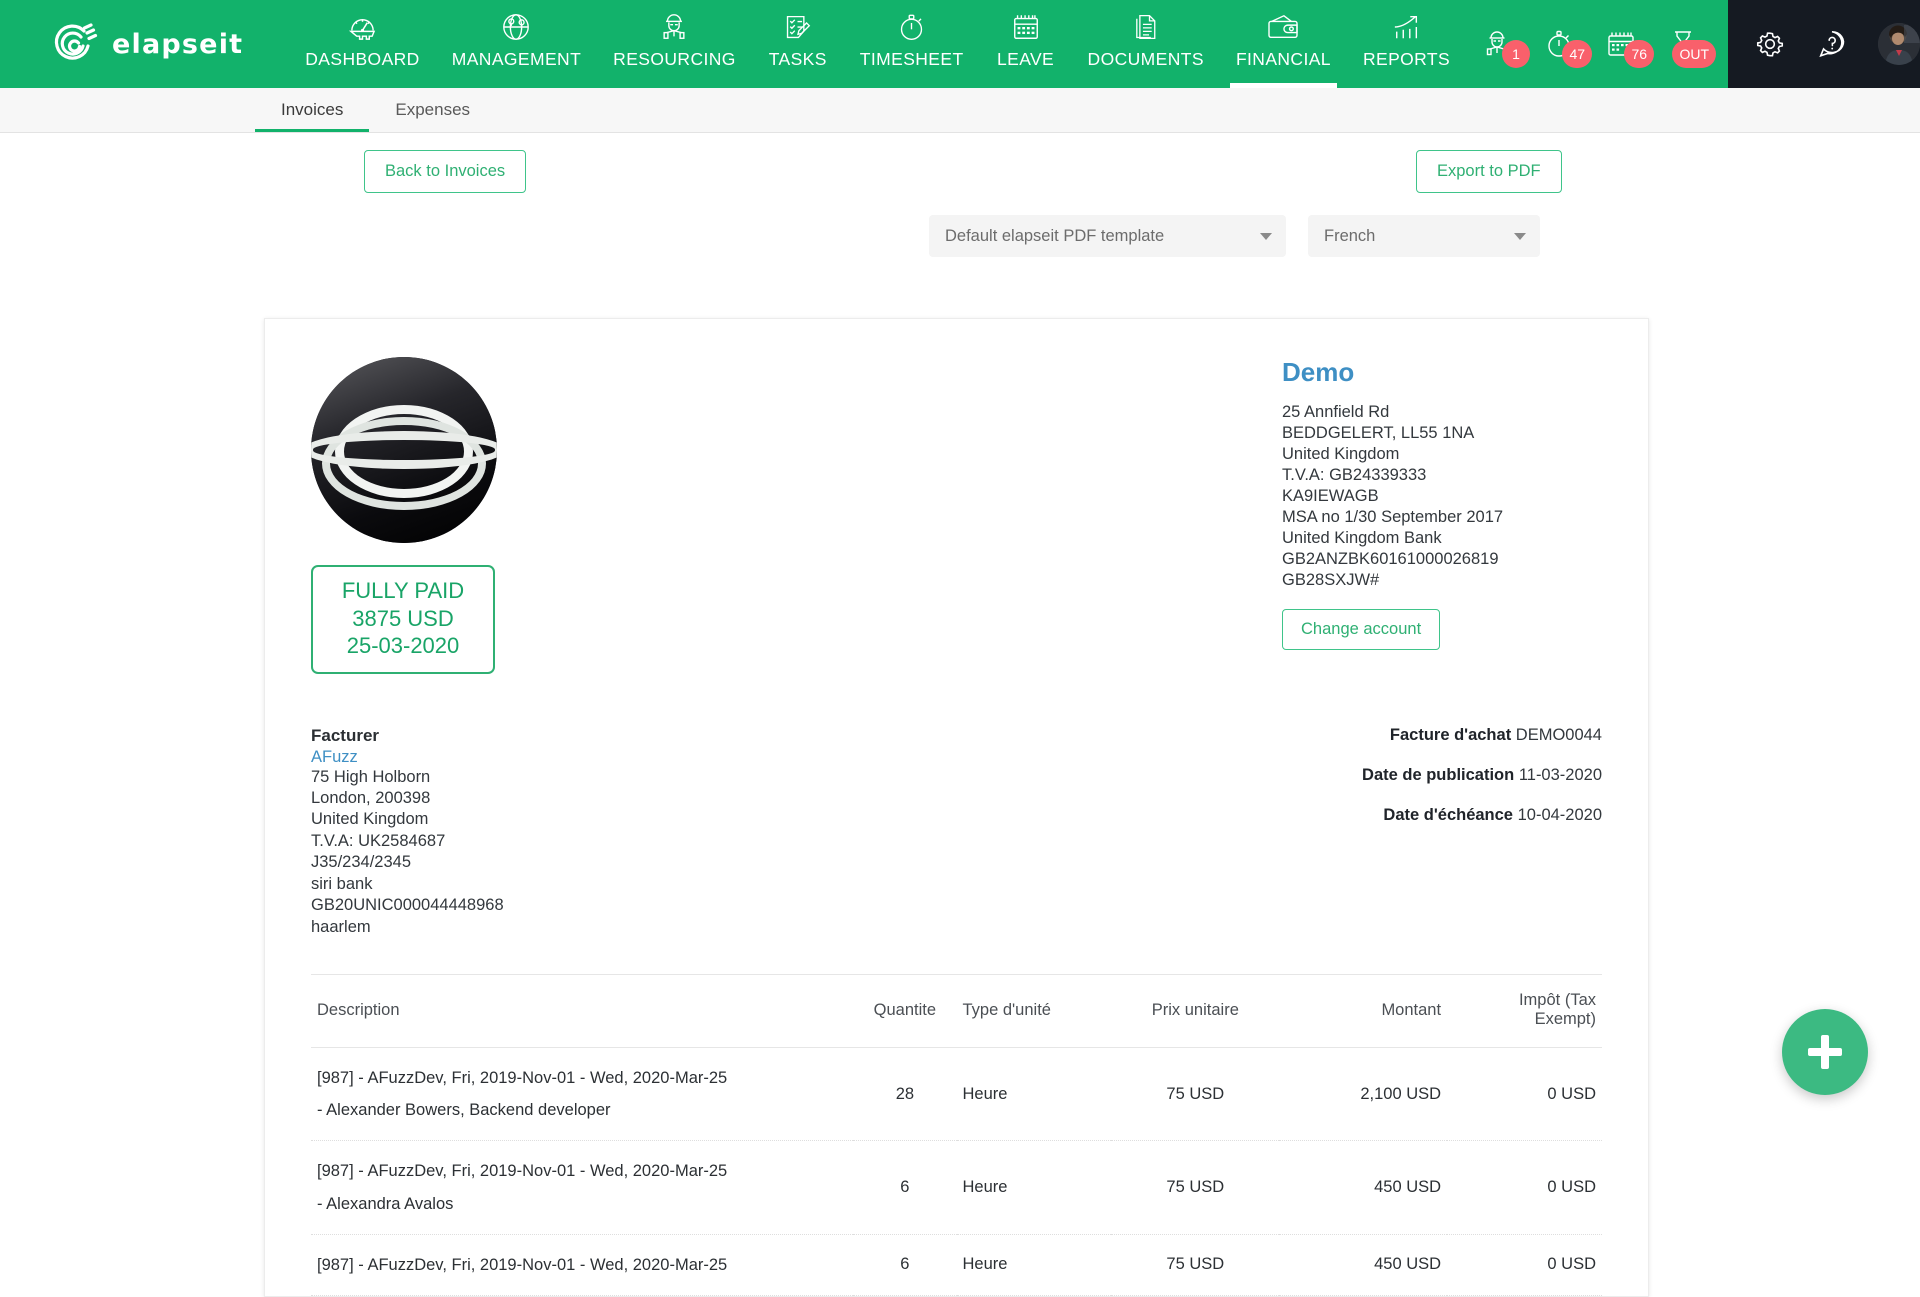 This screenshot has width=1920, height=1297. Describe the element at coordinates (516, 44) in the screenshot. I see `nav-item-management: MANAGEMENT` at that location.